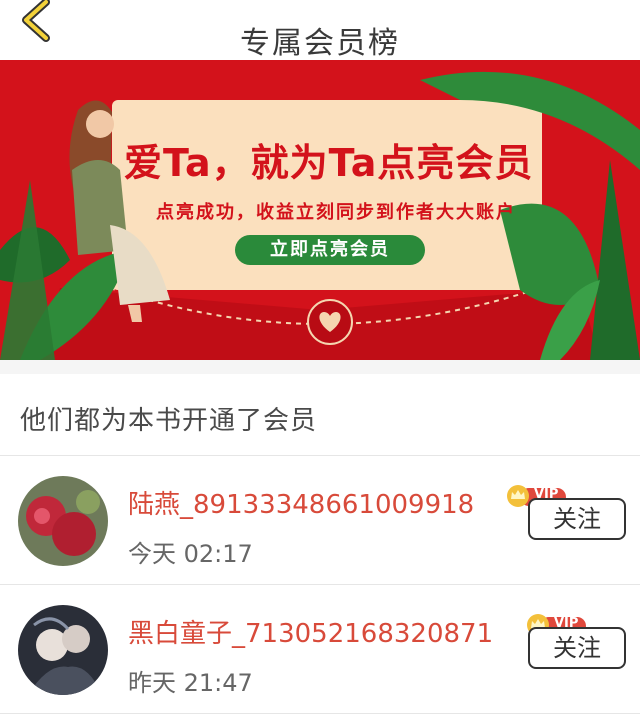 The image size is (640, 717). I want to click on member-time: 昨天 21:47, so click(190, 683).